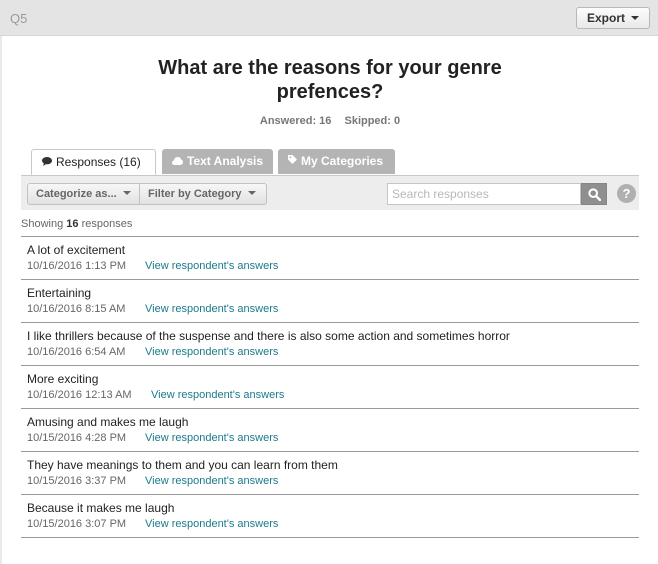 This screenshot has height=564, width=658. Describe the element at coordinates (72, 224) in the screenshot. I see `showing-number: 16` at that location.